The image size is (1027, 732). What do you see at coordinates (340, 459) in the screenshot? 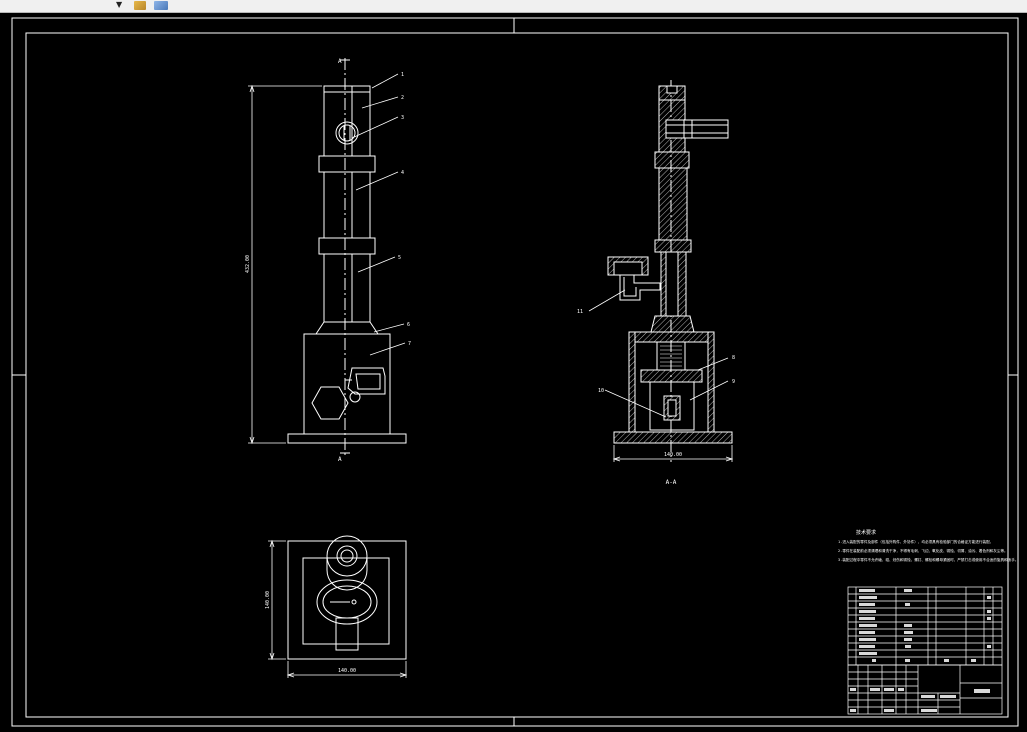
I see `section-mark-bottom: A` at bounding box center [340, 459].